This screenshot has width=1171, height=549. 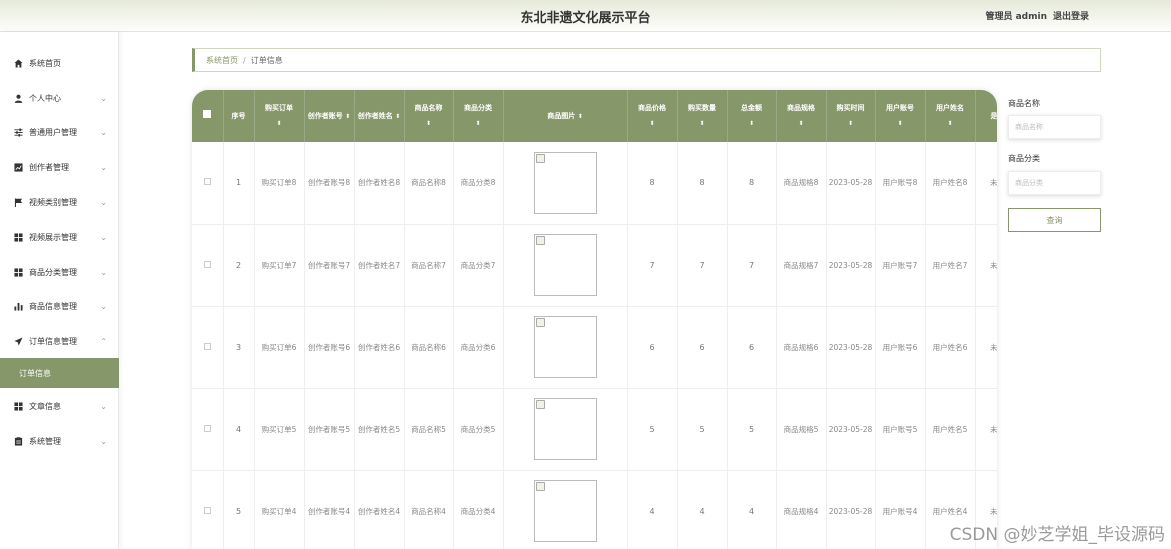 What do you see at coordinates (950, 183) in the screenshot?
I see `user-name-cell: 用户姓名8` at bounding box center [950, 183].